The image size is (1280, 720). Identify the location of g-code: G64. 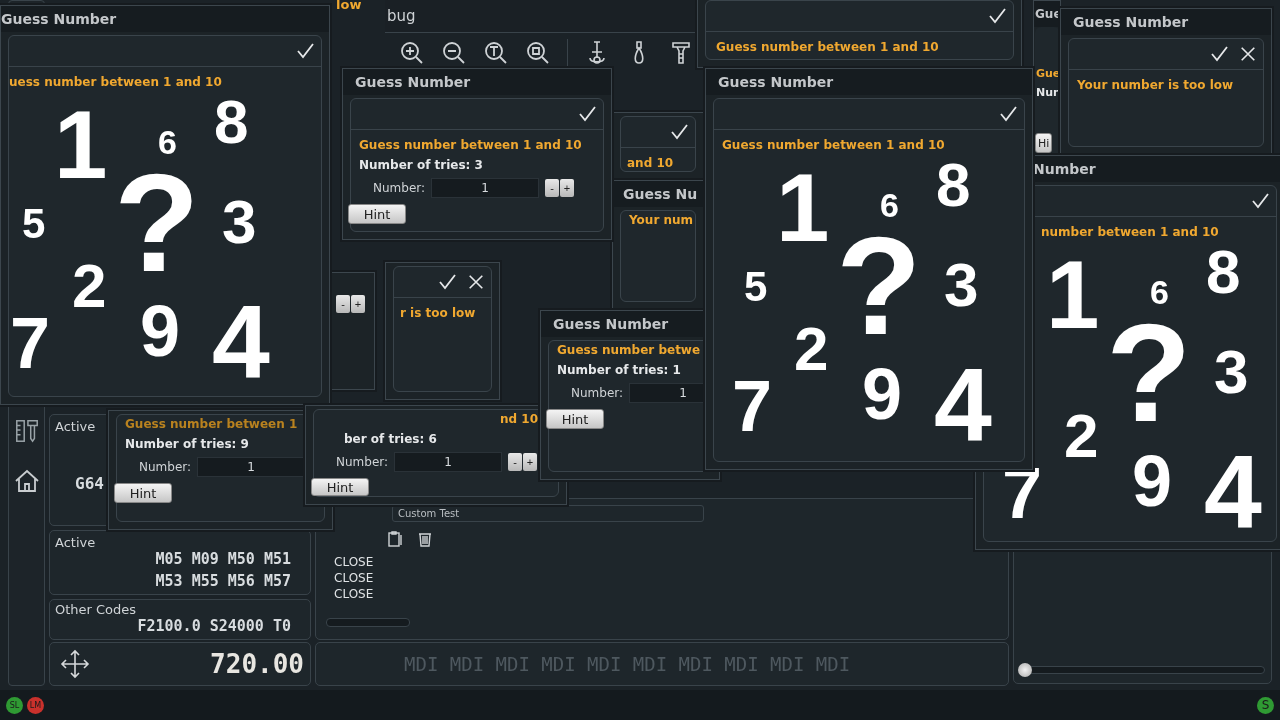
(89, 483).